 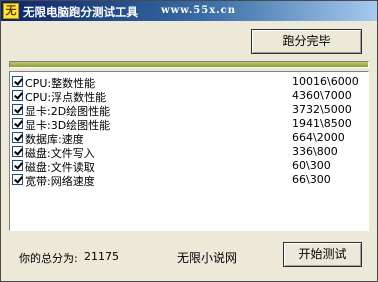 What do you see at coordinates (189, 96) in the screenshot?
I see `test-row: CPU:浮点数性能 4360\7000` at bounding box center [189, 96].